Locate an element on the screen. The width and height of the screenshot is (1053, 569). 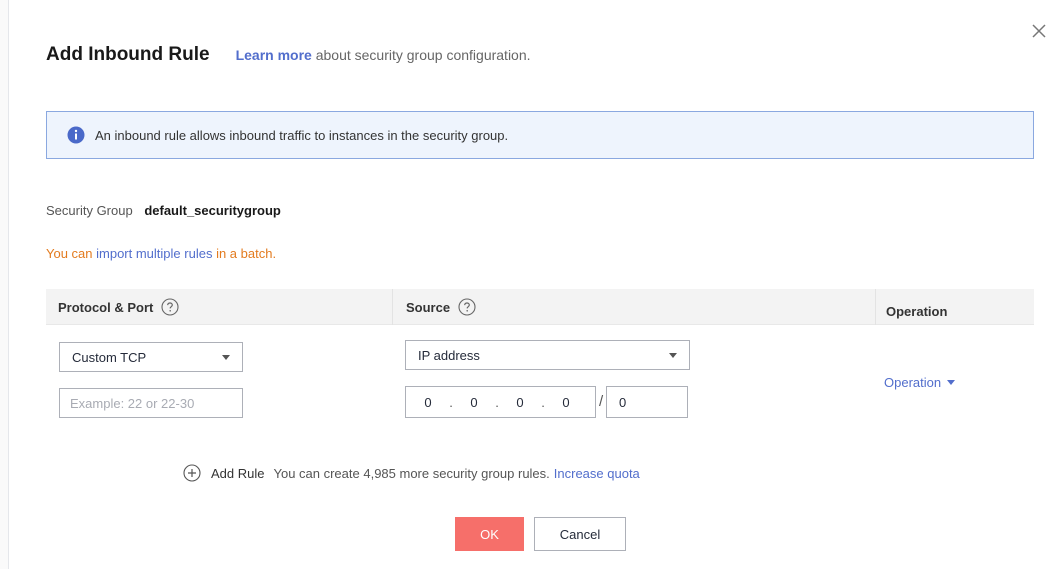
column-protocol-port: Protocol & Port is located at coordinates (118, 307).